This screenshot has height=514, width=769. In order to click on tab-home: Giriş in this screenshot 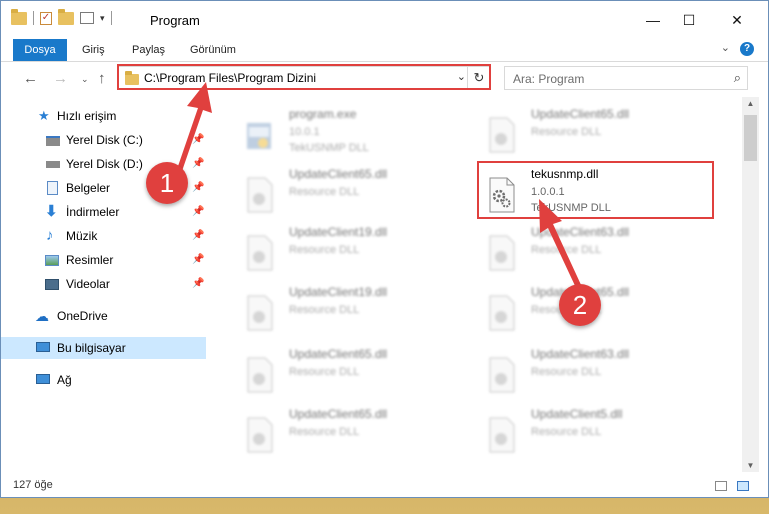, I will do `click(93, 50)`.